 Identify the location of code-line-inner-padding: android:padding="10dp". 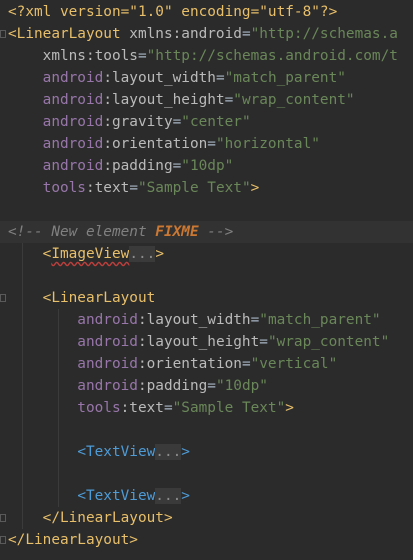
(206, 386).